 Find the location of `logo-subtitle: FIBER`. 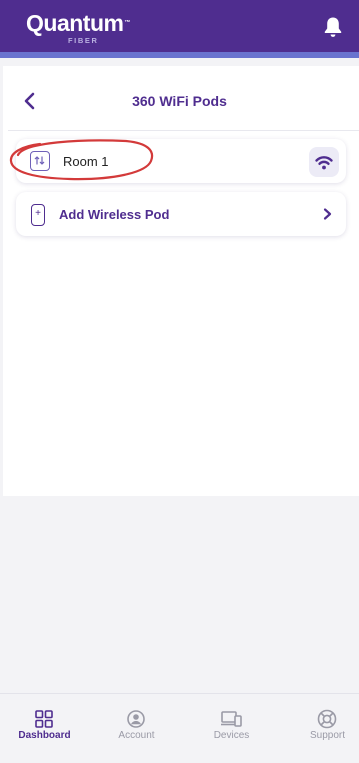

logo-subtitle: FIBER is located at coordinates (83, 40).